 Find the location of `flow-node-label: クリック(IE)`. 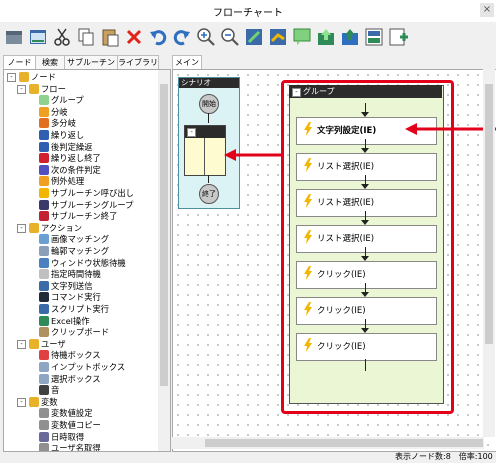

flow-node-label: クリック(IE) is located at coordinates (341, 347).